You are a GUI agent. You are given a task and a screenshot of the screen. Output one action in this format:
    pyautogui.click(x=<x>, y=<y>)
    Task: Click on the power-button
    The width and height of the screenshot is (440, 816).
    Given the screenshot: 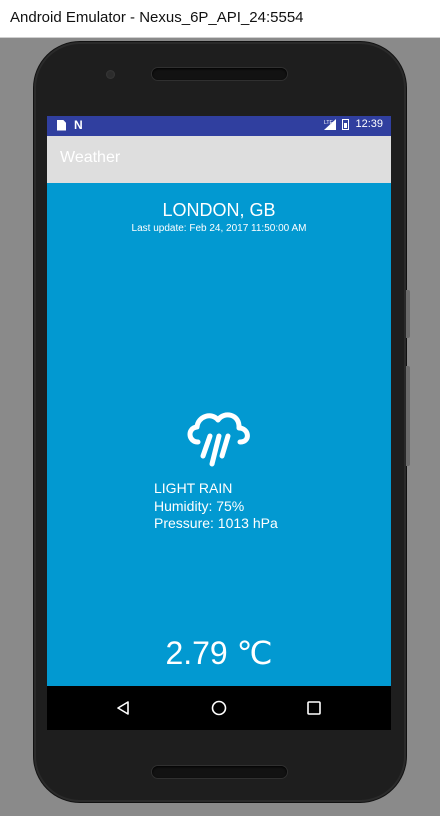 What is the action you would take?
    pyautogui.click(x=408, y=314)
    